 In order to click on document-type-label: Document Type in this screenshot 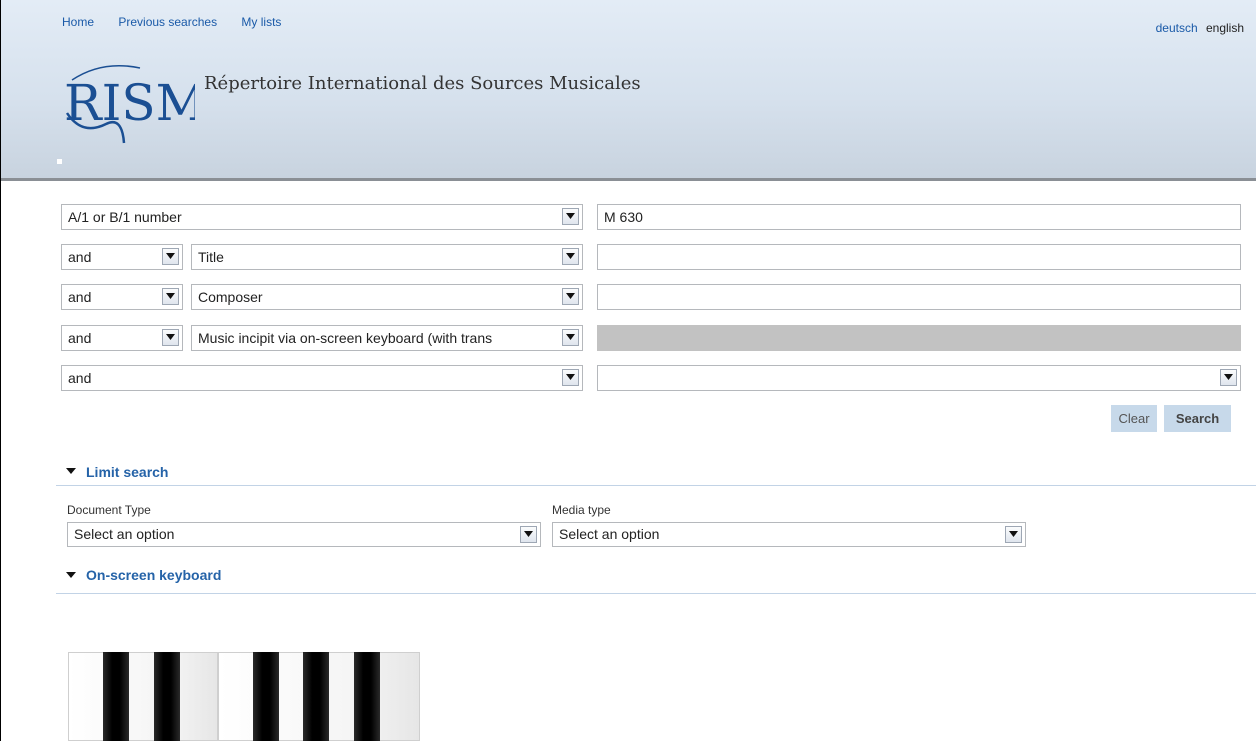, I will do `click(109, 510)`.